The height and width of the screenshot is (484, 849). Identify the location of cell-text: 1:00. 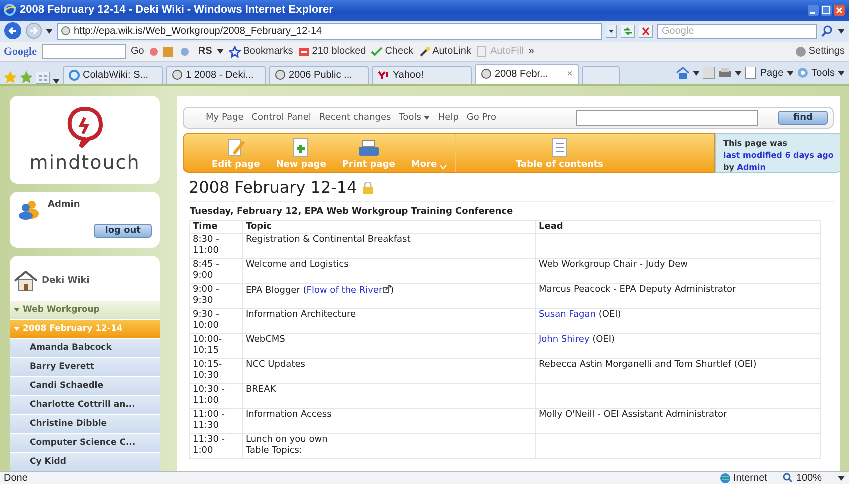
(203, 452).